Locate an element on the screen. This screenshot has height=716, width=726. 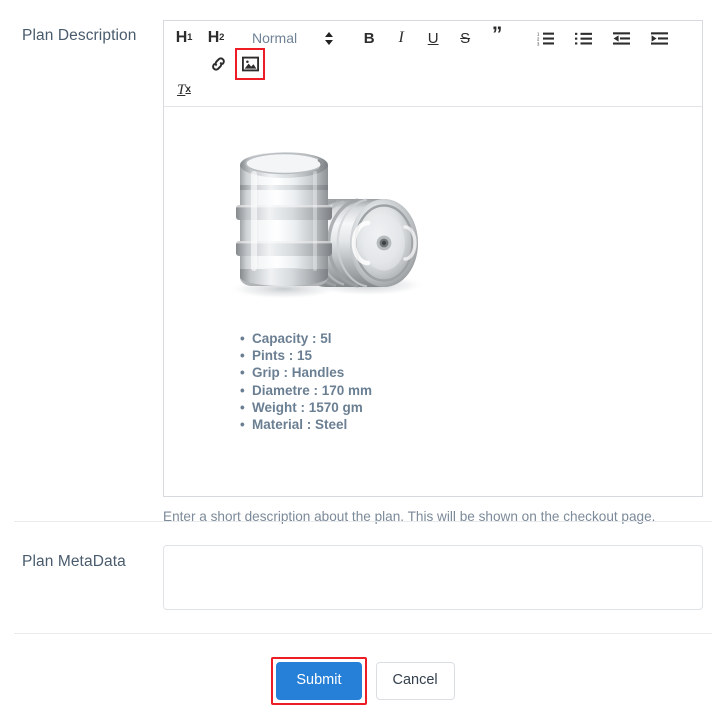
outdent-icon is located at coordinates (621, 38).